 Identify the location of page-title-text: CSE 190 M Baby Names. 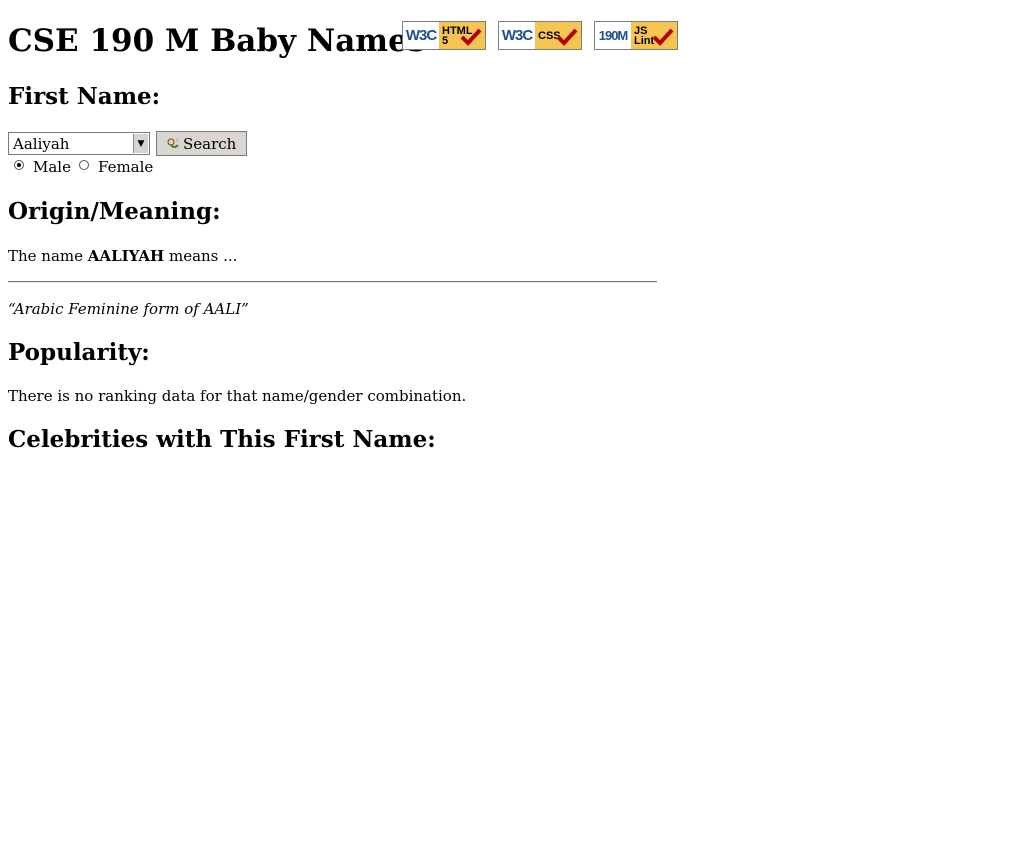
(217, 41).